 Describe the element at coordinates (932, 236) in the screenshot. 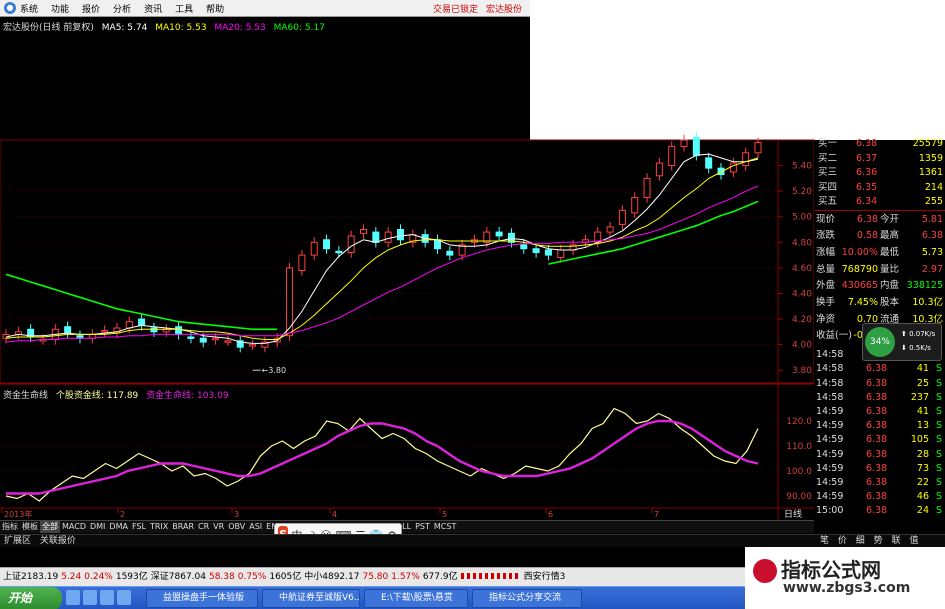

I see `stat-value: 6.38` at that location.